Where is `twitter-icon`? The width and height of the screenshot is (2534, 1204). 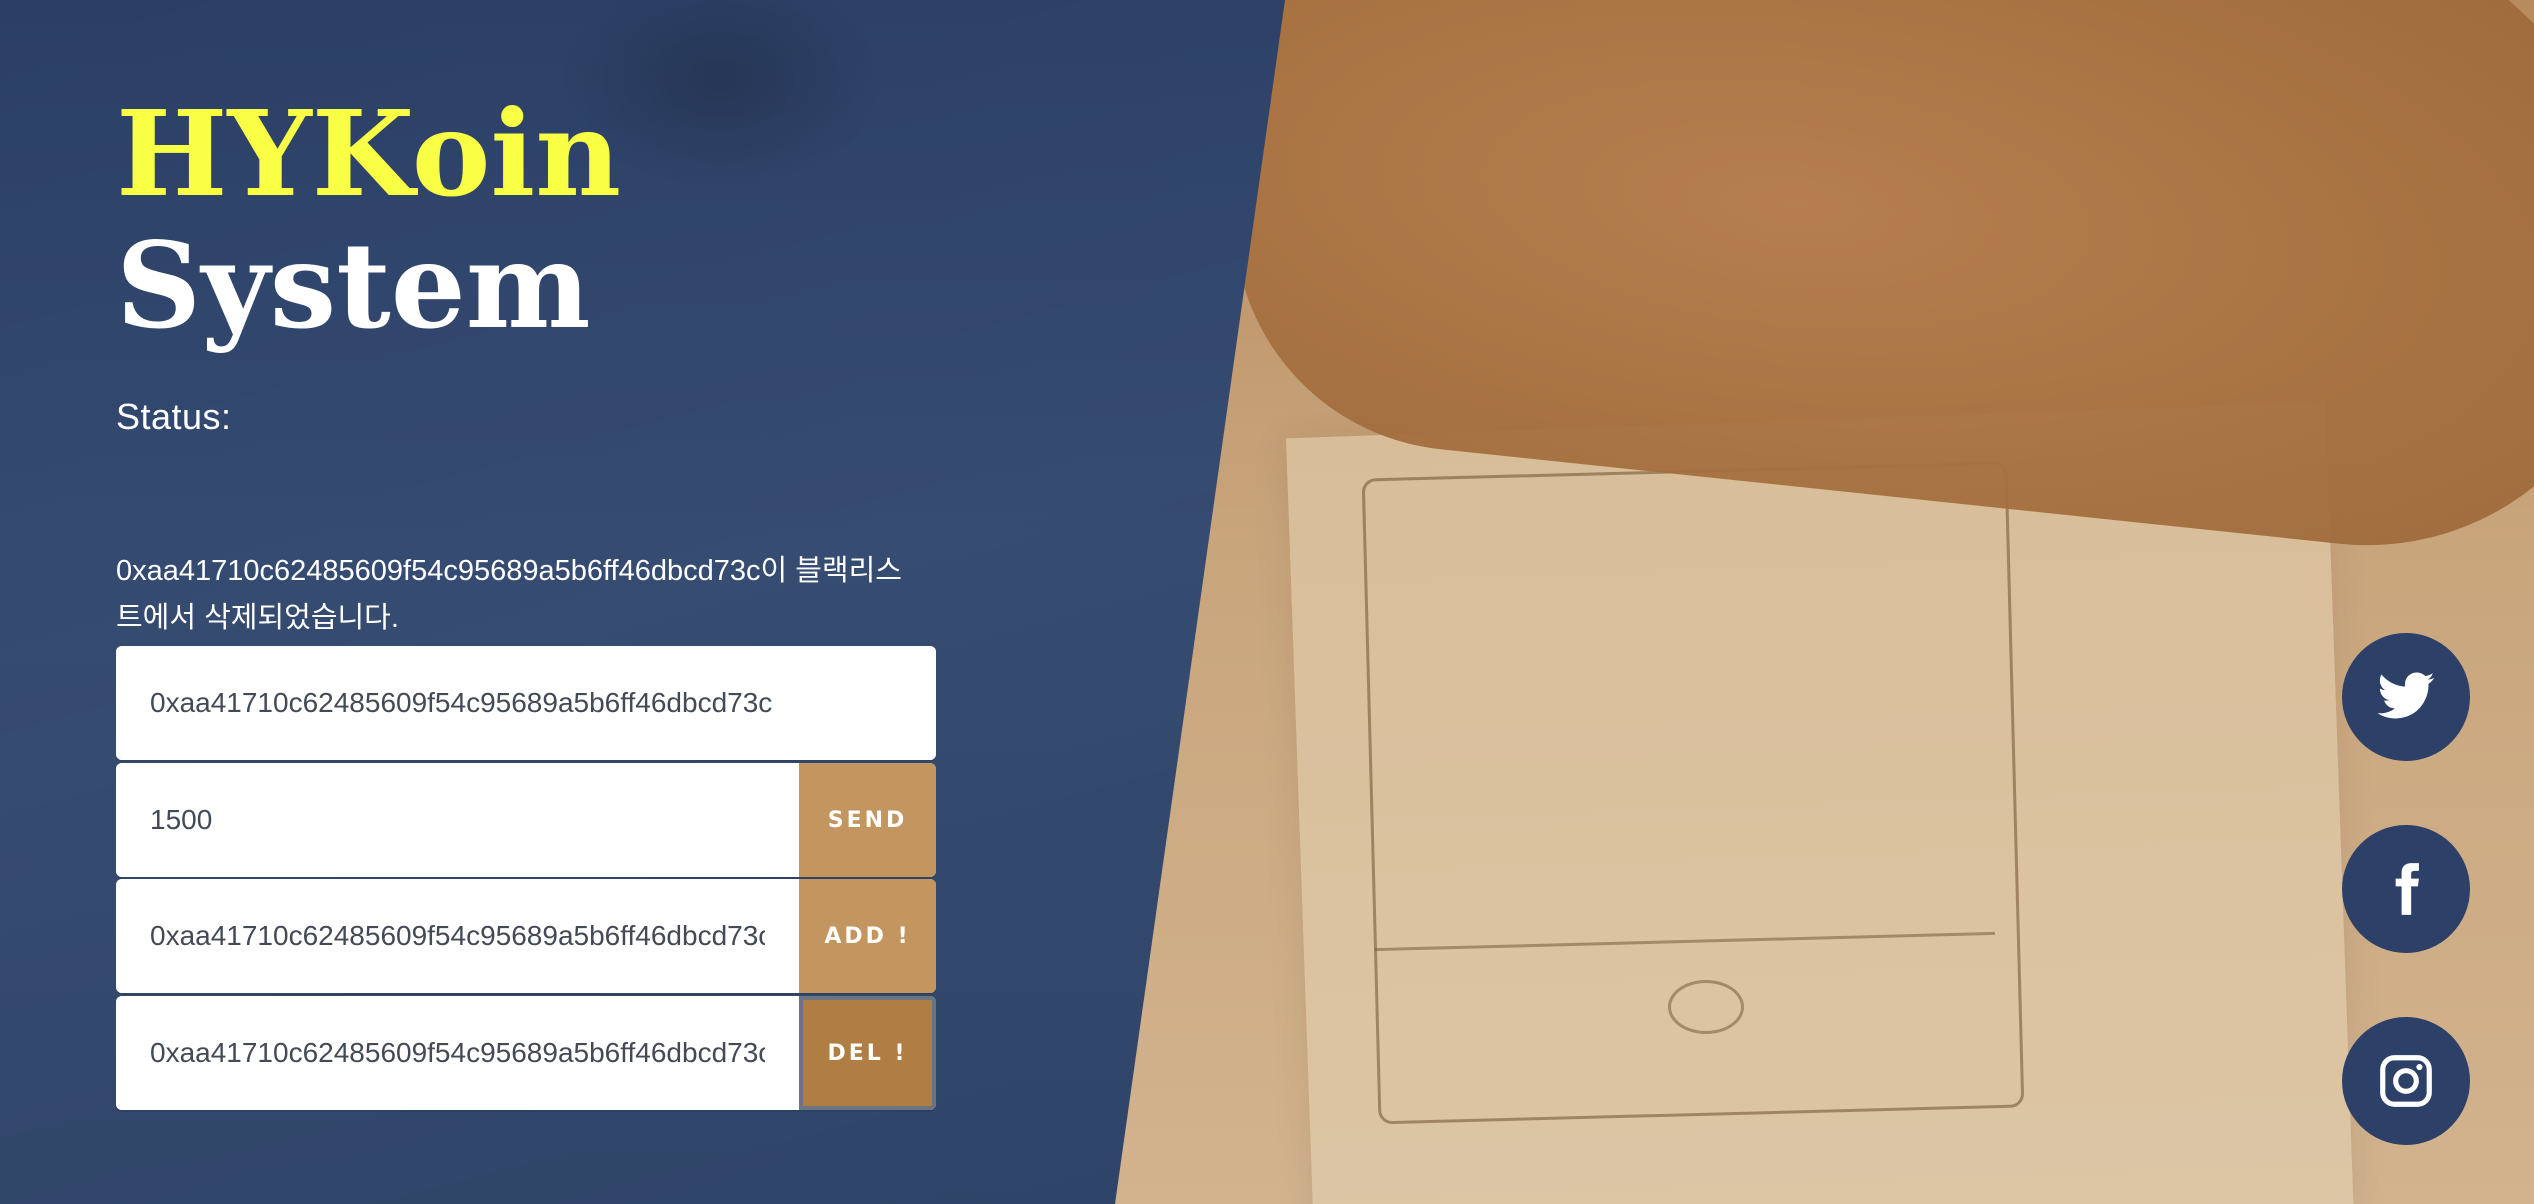
twitter-icon is located at coordinates (2406, 695).